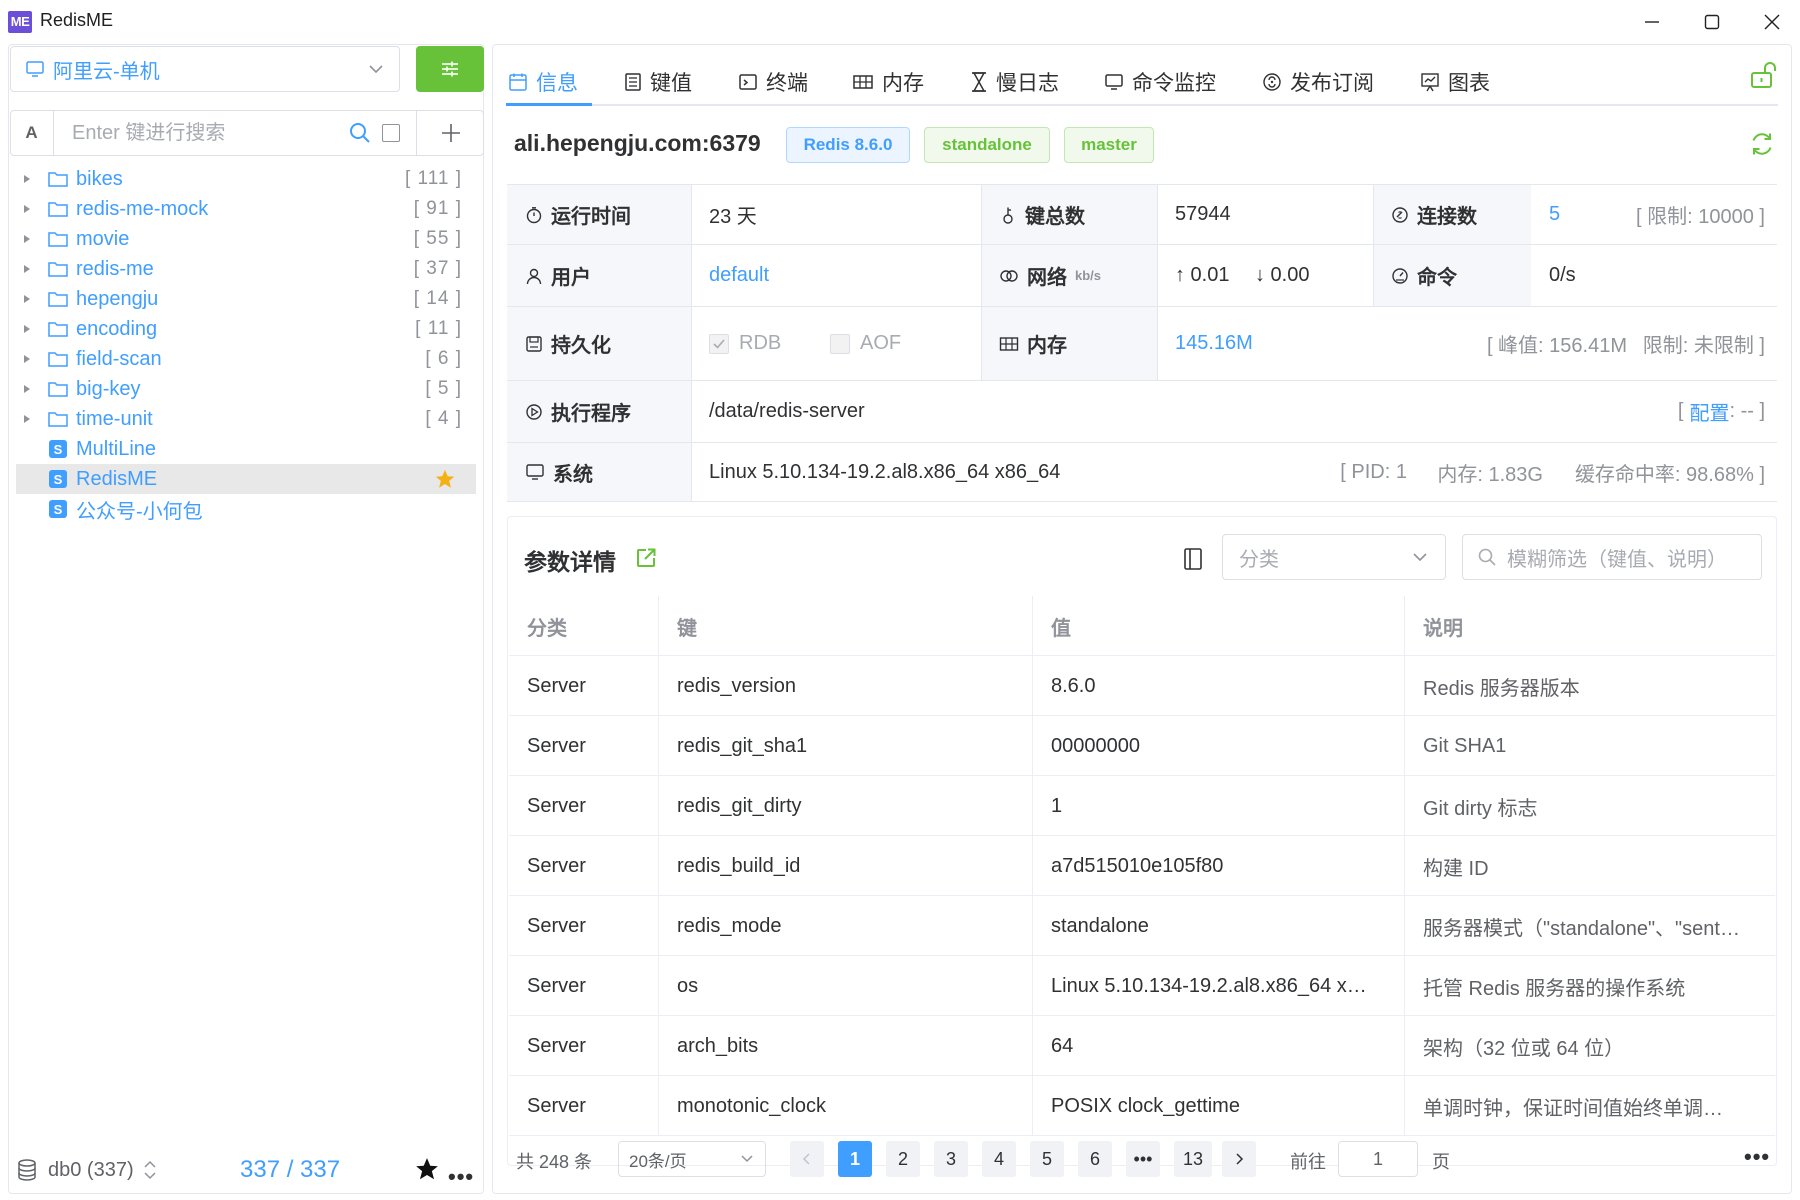 The height and width of the screenshot is (1200, 1800). What do you see at coordinates (1378, 1159) in the screenshot?
I see `goto-page-input` at bounding box center [1378, 1159].